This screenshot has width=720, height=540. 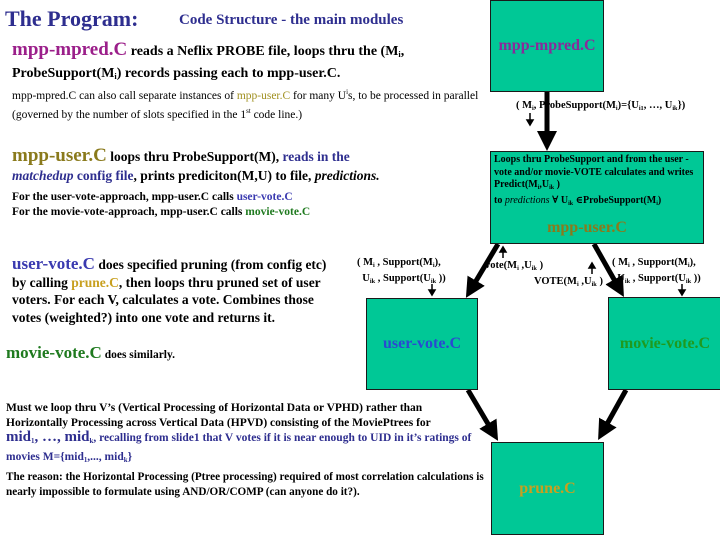 I want to click on box-label-movievote: movie-vote.C, so click(x=665, y=343).